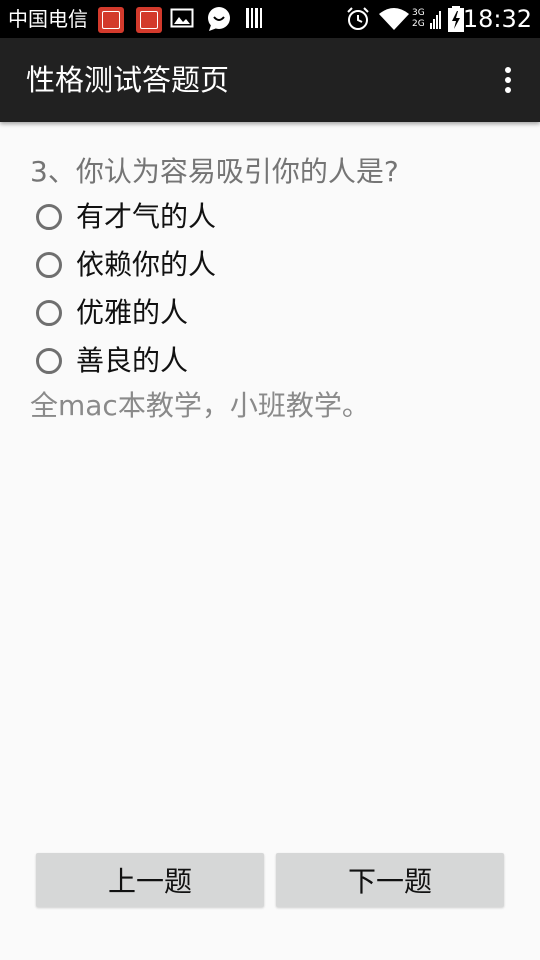 The height and width of the screenshot is (960, 540). What do you see at coordinates (146, 264) in the screenshot?
I see `option-label: 依赖你的人` at bounding box center [146, 264].